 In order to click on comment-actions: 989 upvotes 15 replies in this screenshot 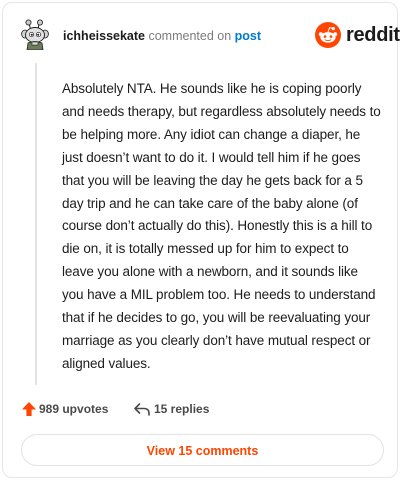, I will do `click(201, 409)`.